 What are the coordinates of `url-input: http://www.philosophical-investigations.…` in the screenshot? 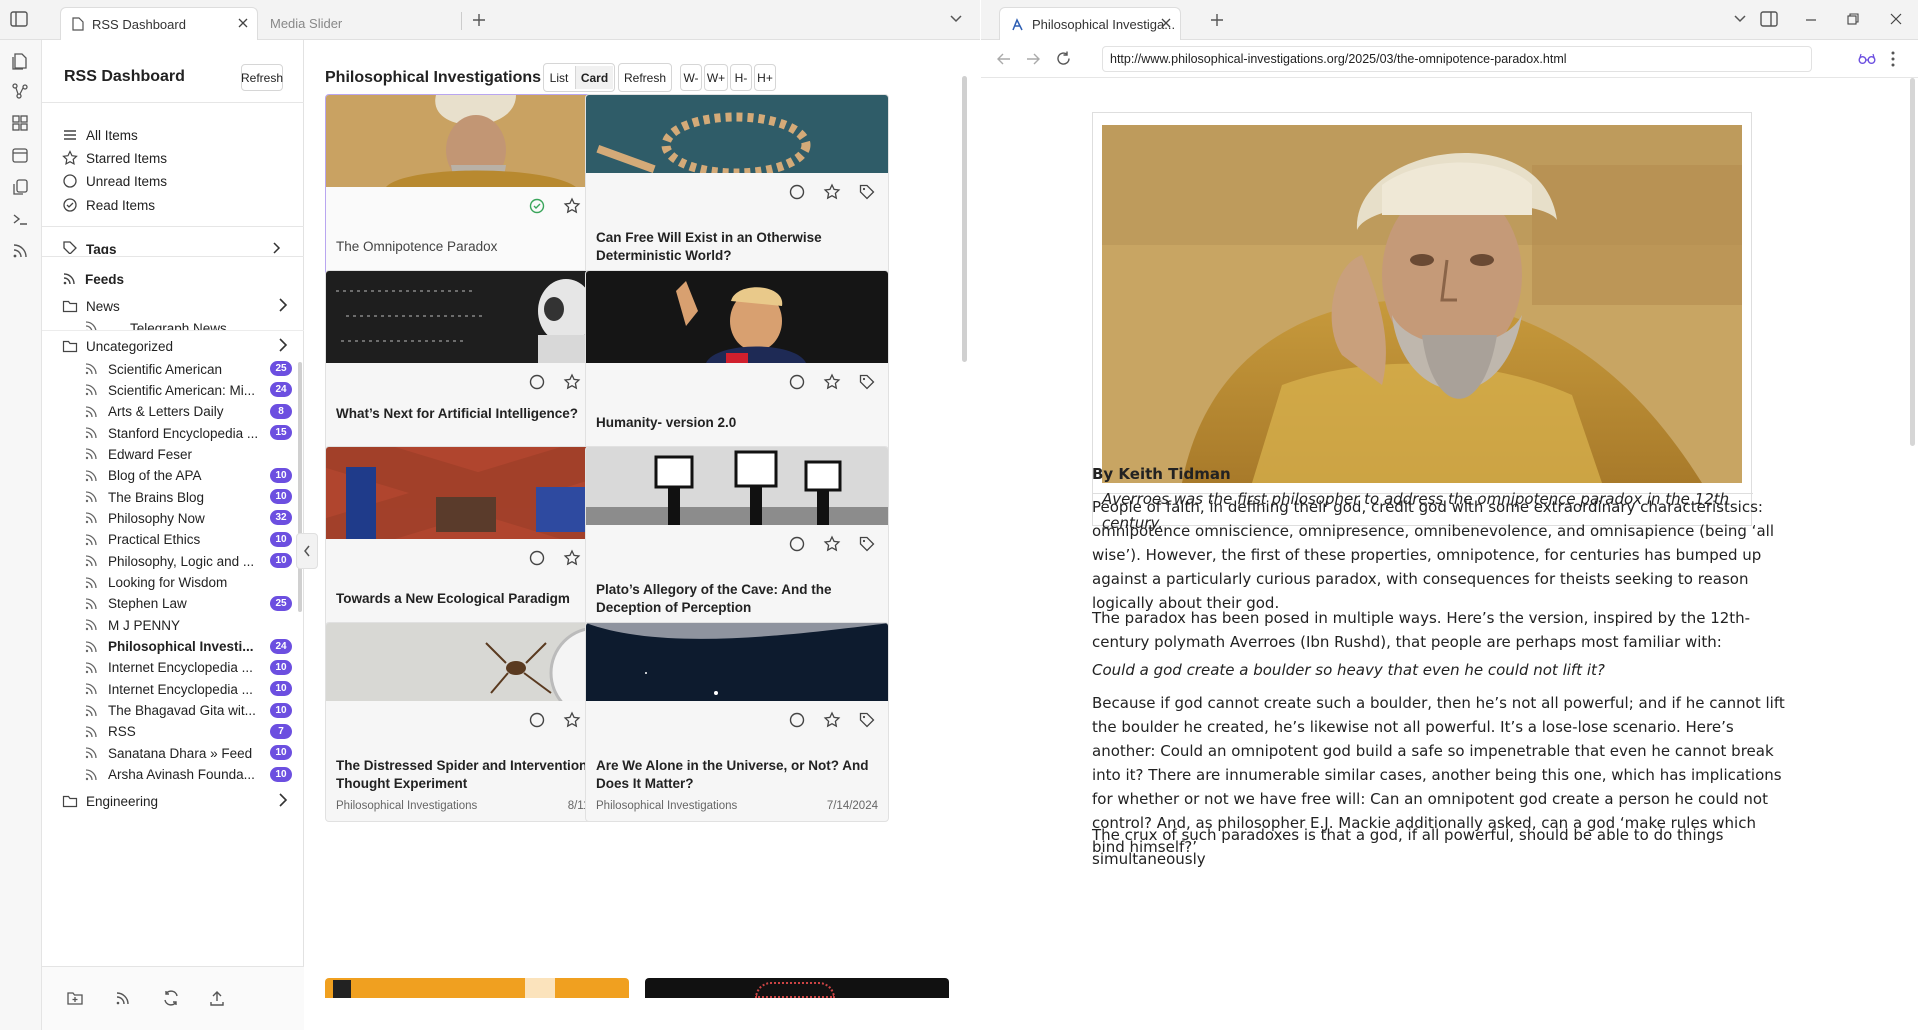 It's located at (1457, 59).